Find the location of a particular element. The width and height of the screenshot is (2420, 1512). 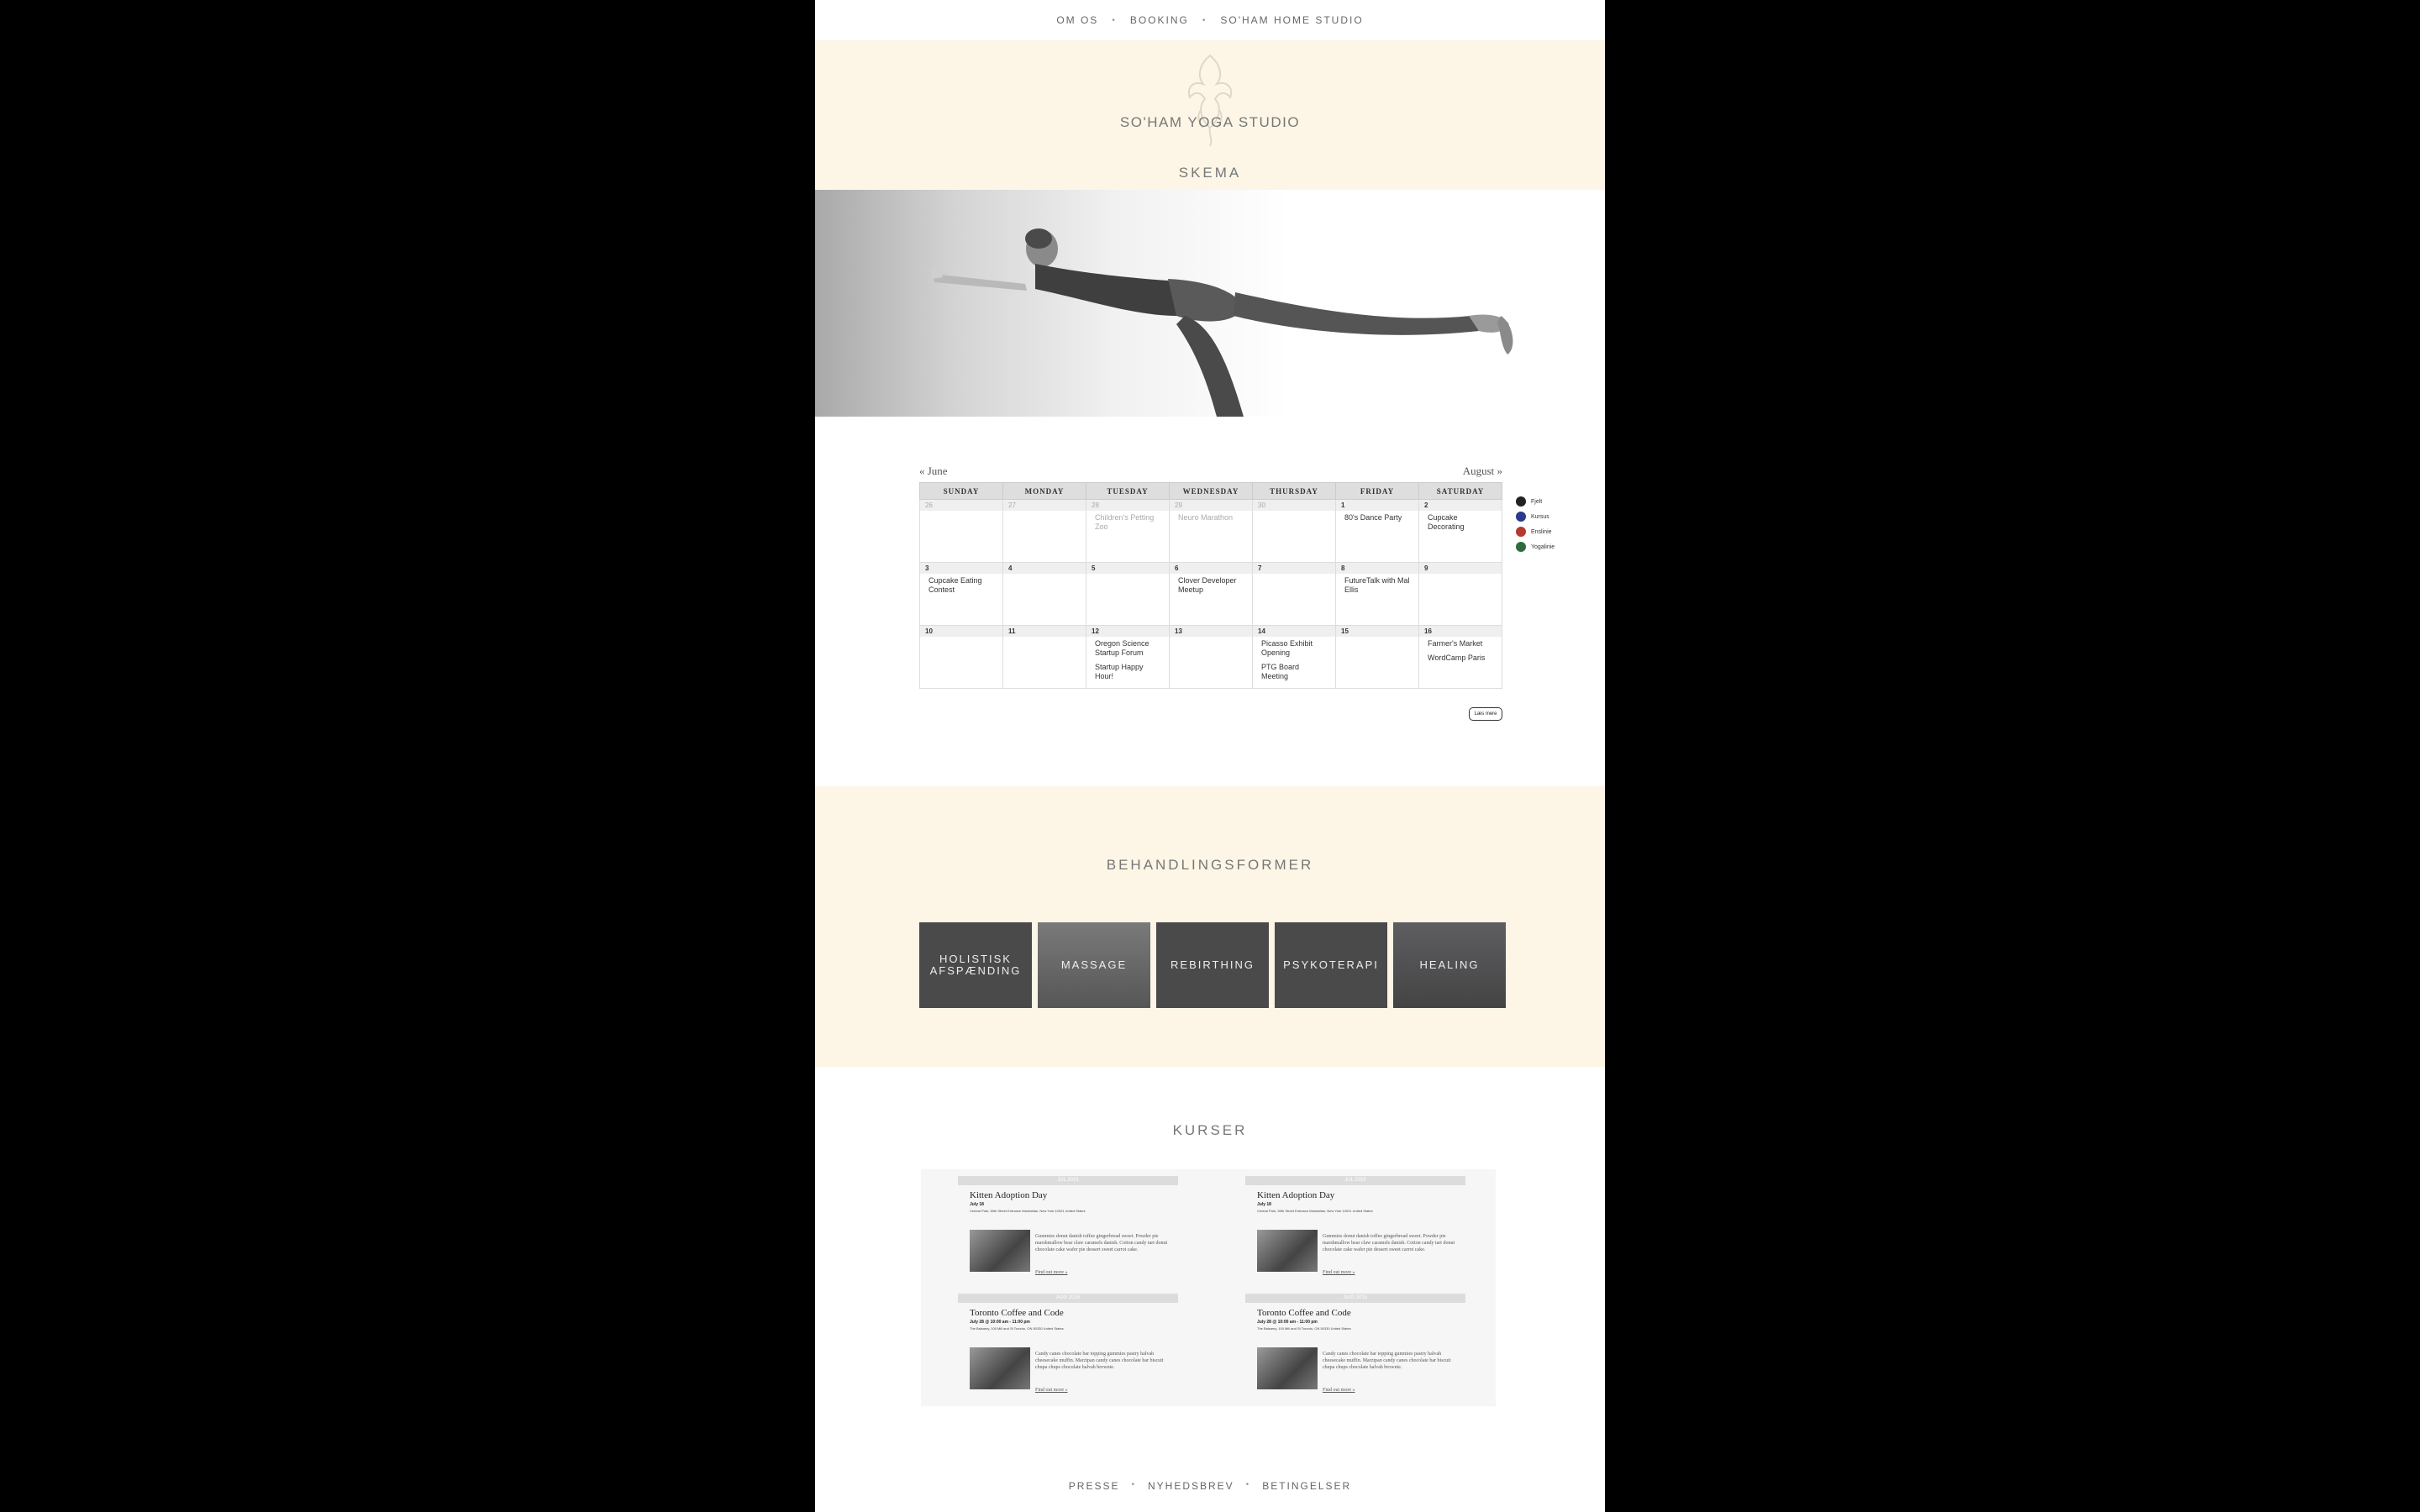

calendar-event-link: 80's Dance Party is located at coordinates (1377, 518).